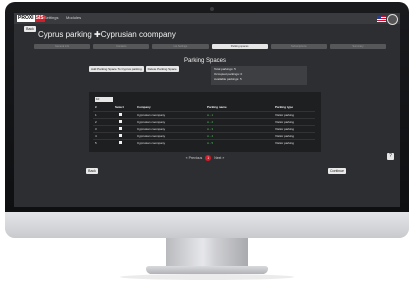  Describe the element at coordinates (121, 46) in the screenshot. I see `step-contacts: Contacts` at that location.